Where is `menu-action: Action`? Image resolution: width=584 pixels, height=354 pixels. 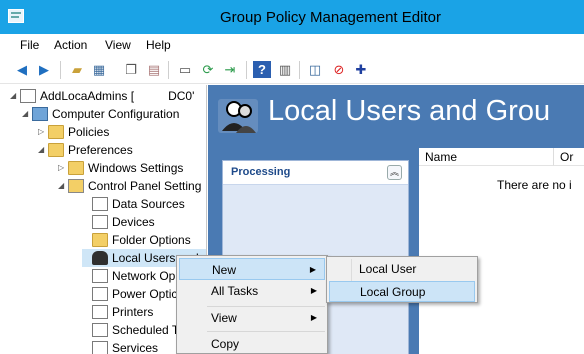
menu-action: Action is located at coordinates (70, 45).